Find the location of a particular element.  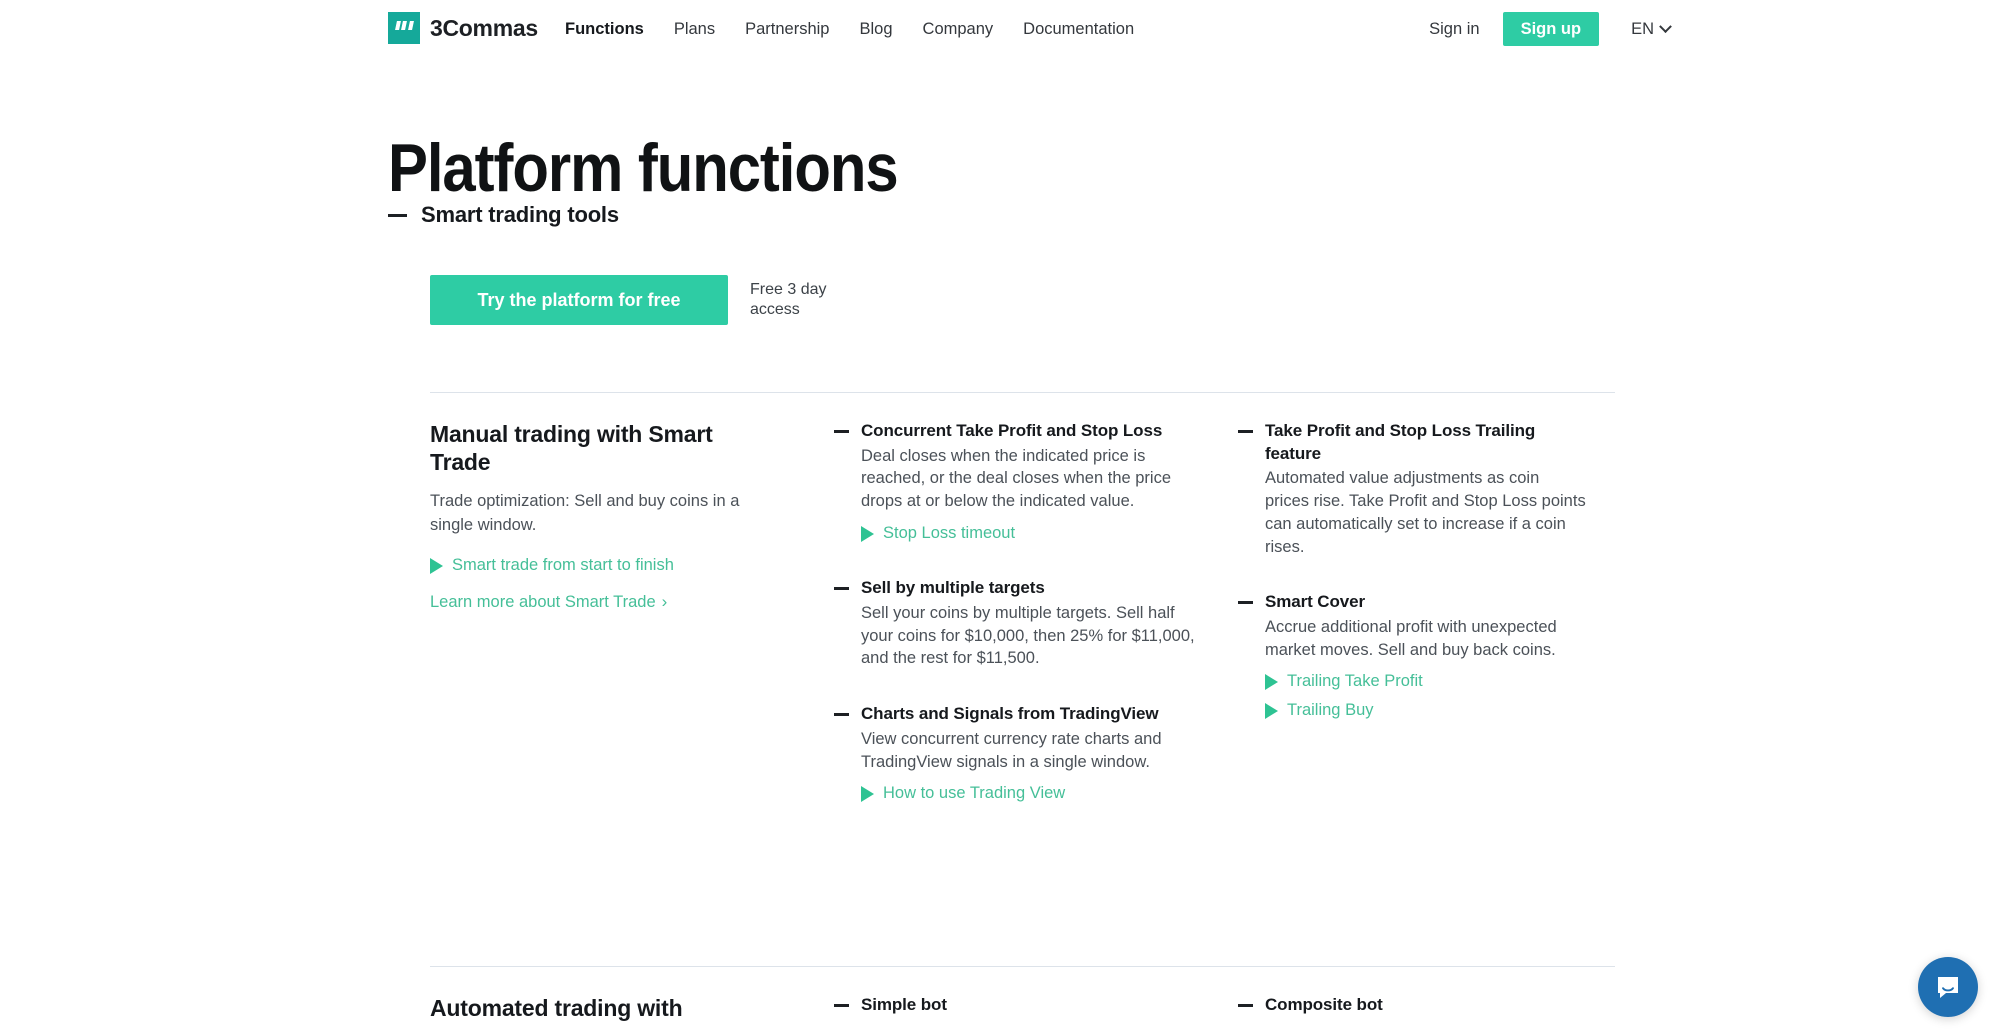

nav-item-documentation: Documentation is located at coordinates (1087, 29).